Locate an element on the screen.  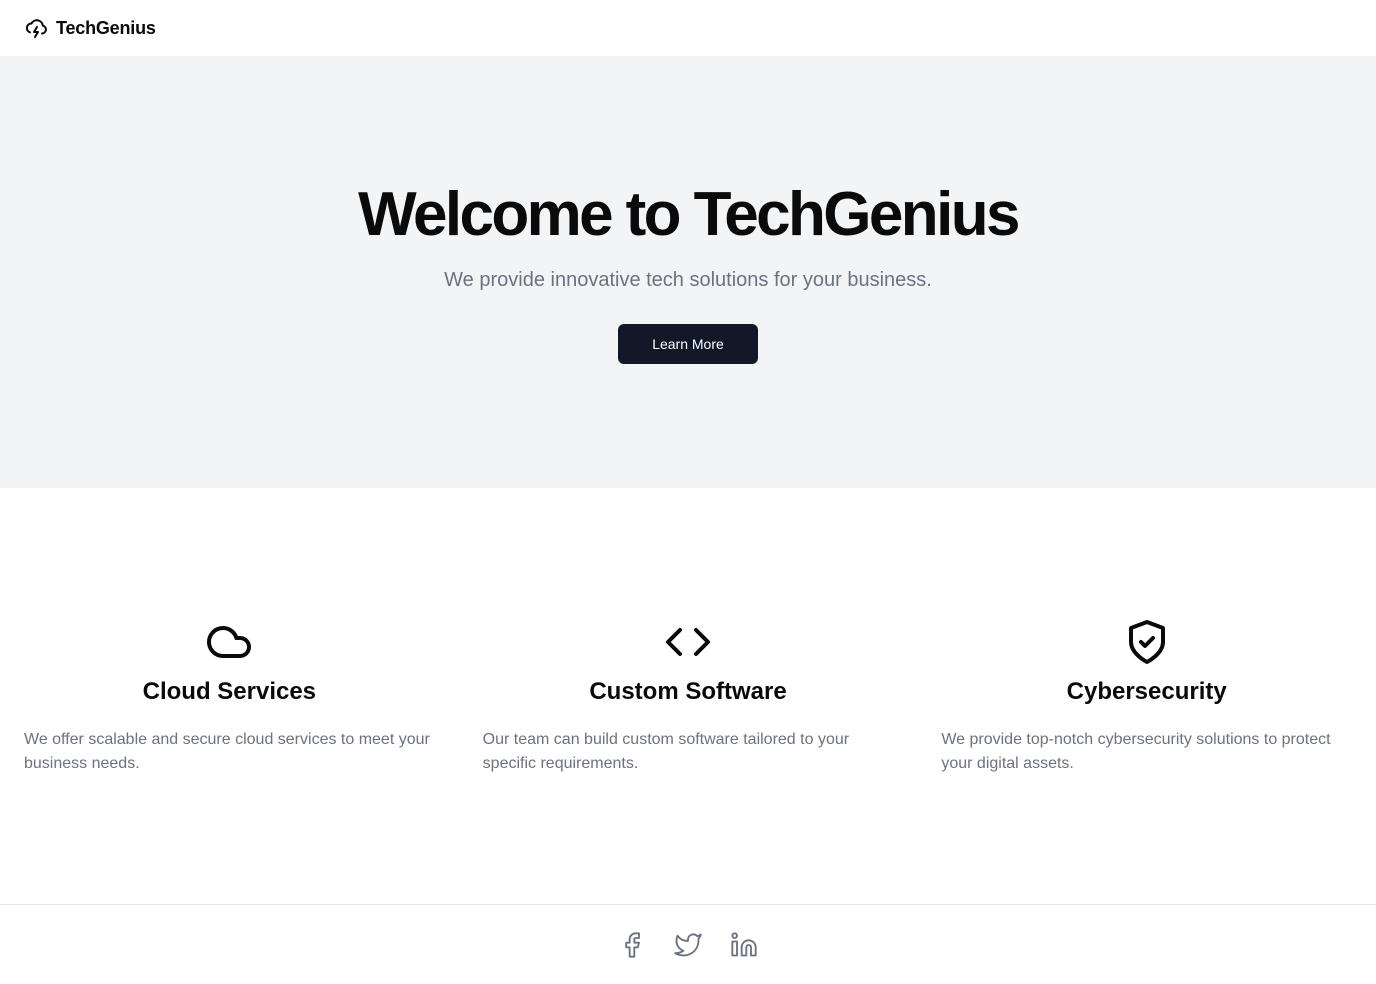
feature-title: Custom Software is located at coordinates (688, 691).